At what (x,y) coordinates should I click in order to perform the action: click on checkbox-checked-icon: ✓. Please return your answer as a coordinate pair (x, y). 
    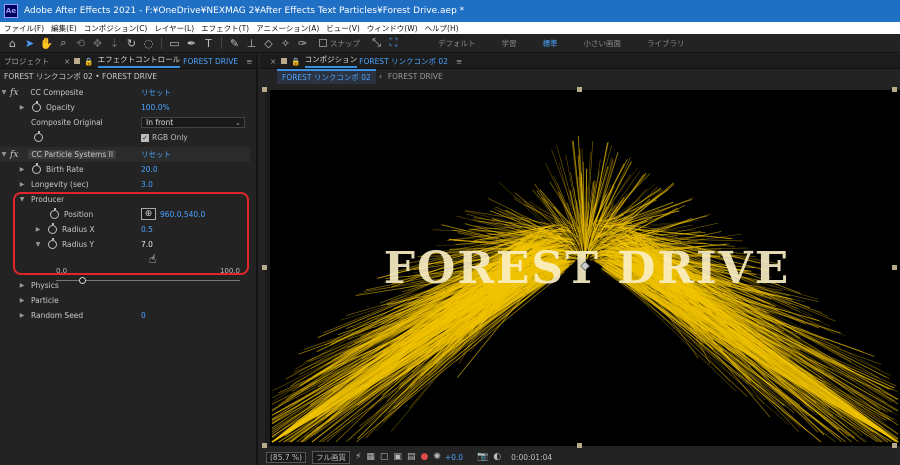
    Looking at the image, I should click on (145, 137).